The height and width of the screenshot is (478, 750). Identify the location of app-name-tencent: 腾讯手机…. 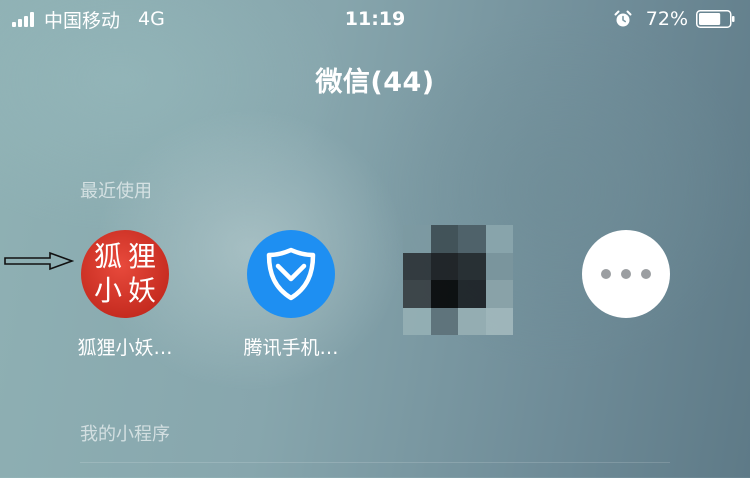
(291, 346).